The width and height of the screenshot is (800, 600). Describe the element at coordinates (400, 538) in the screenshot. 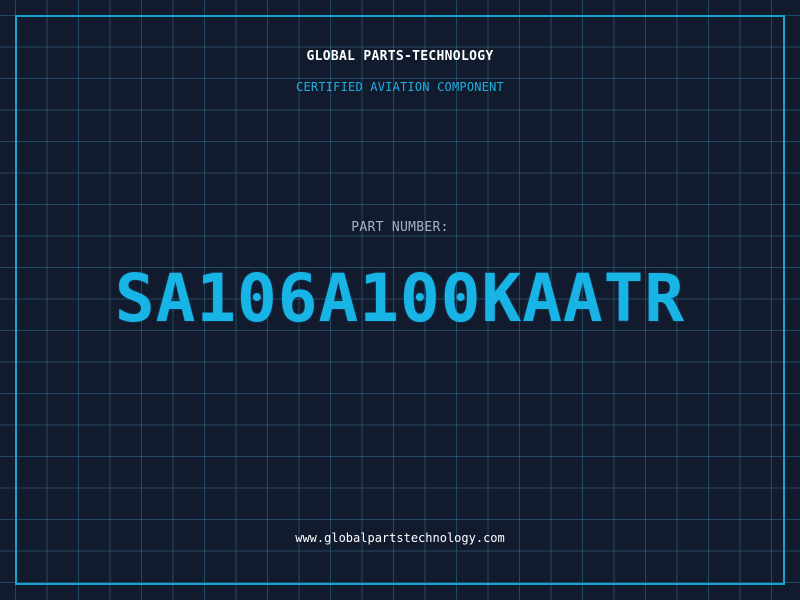

I see `website-url: www.globalpartstechnology.com` at that location.